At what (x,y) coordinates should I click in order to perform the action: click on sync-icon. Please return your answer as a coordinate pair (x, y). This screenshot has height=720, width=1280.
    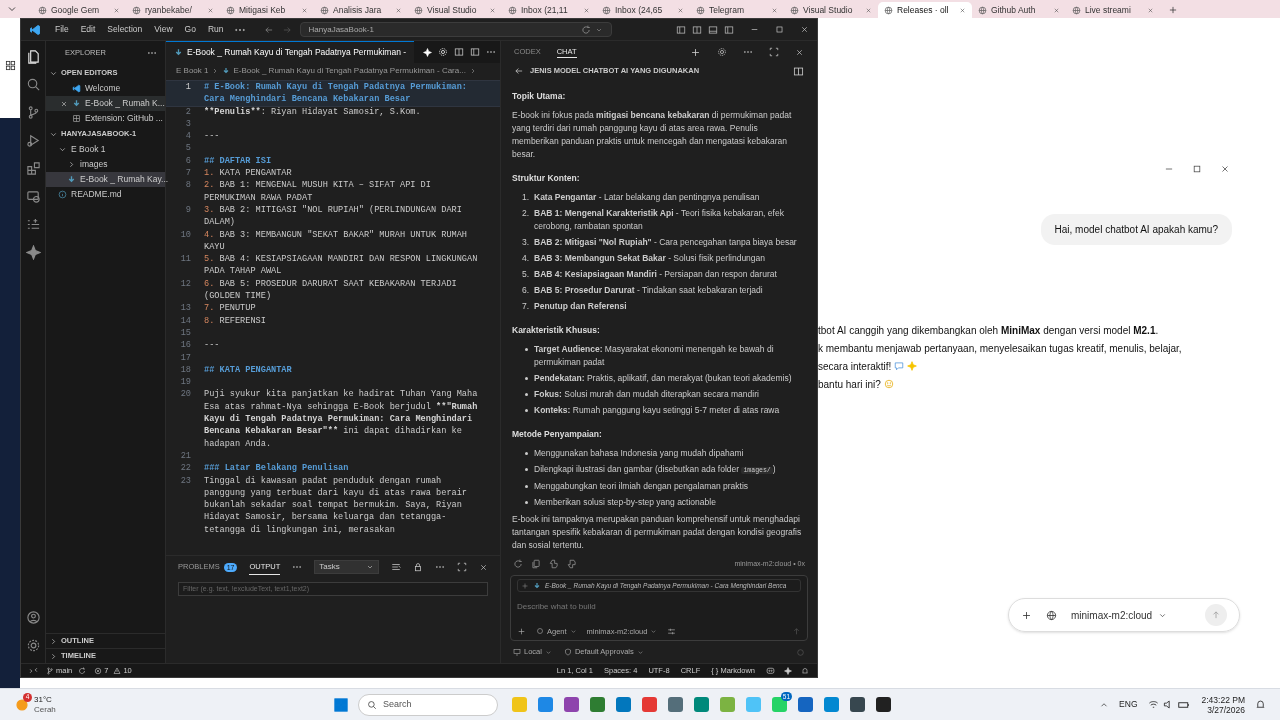
    Looking at the image, I should click on (82, 670).